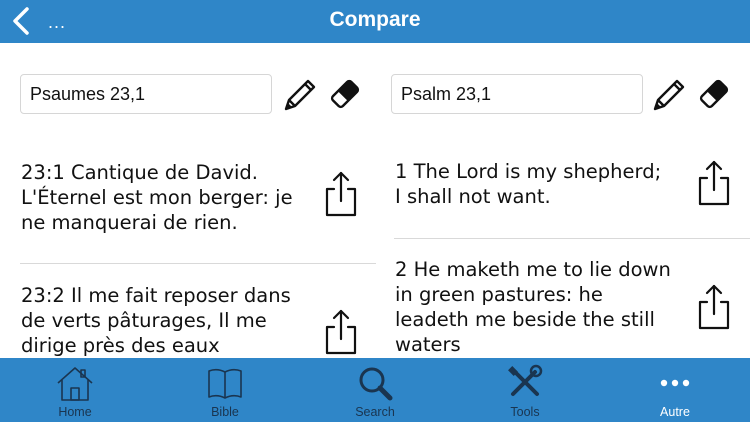 The width and height of the screenshot is (750, 422). I want to click on tab-search: Search, so click(375, 390).